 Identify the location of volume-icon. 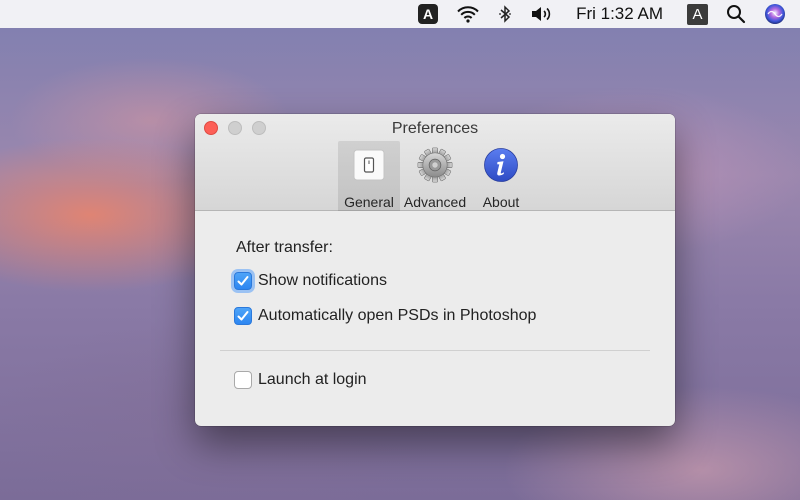
(541, 14).